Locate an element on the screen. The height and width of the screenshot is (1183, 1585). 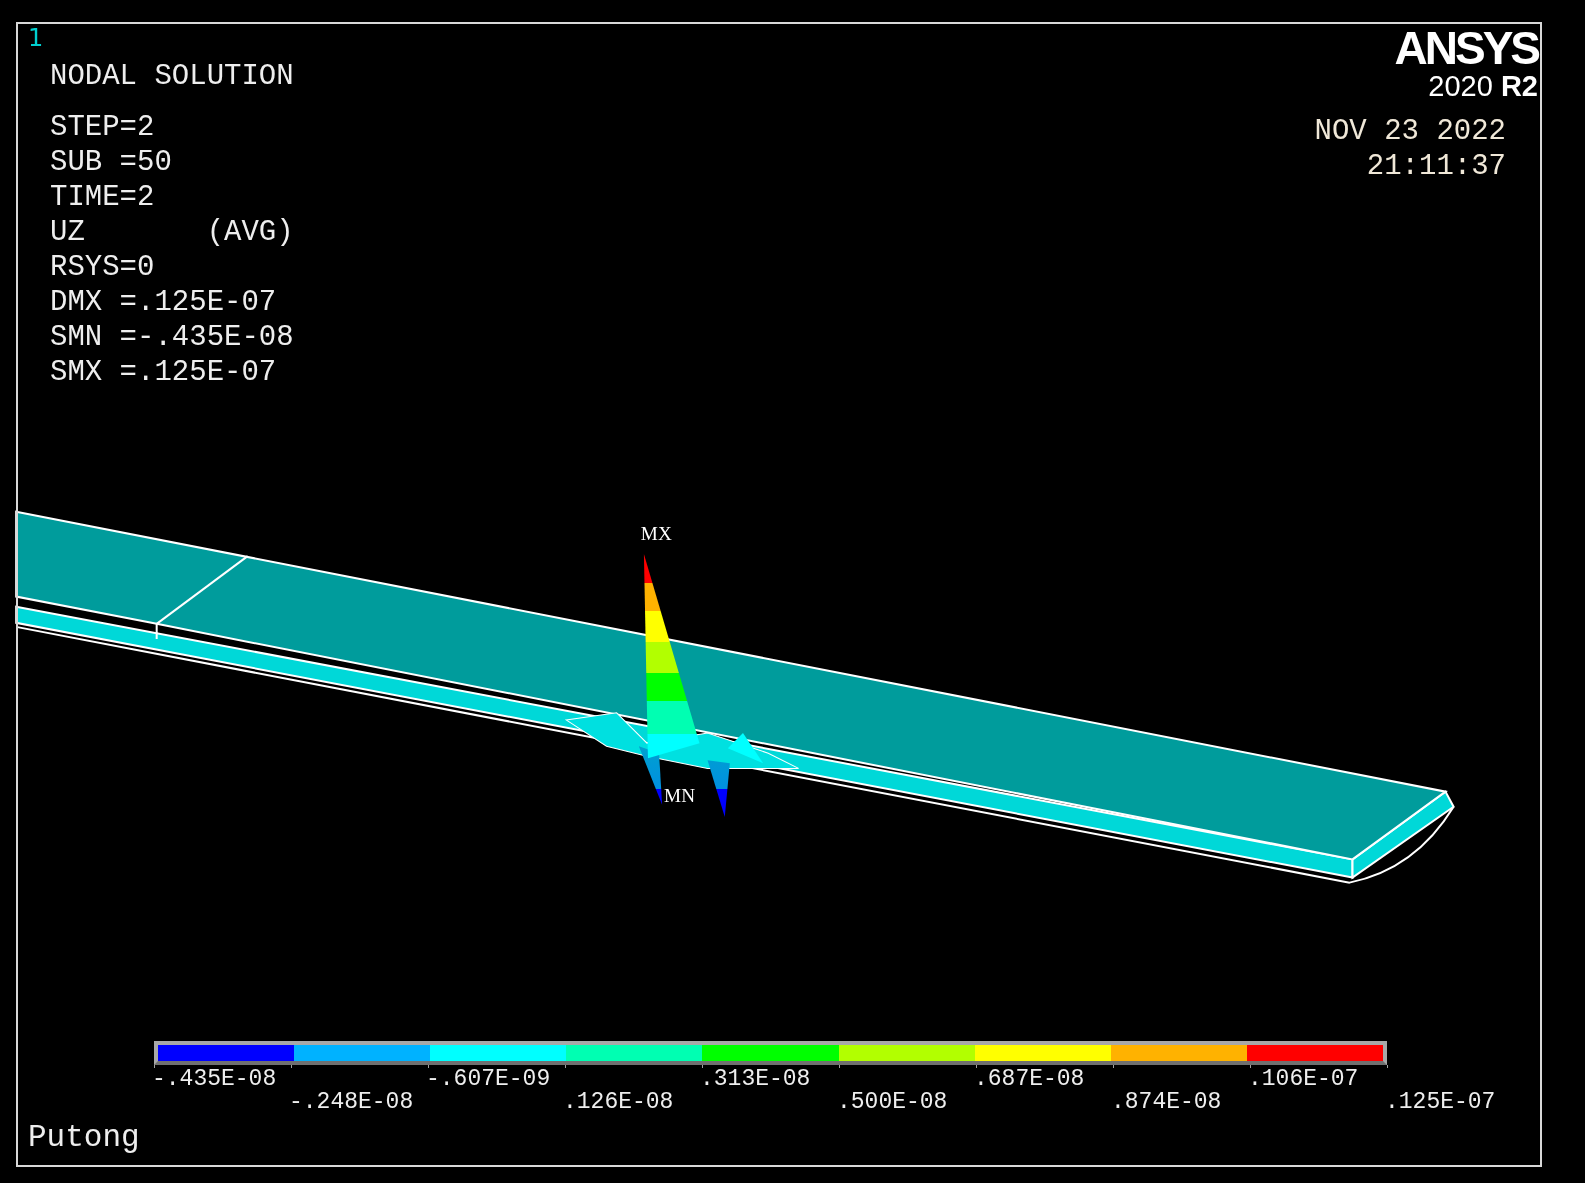
result-info-line: TIME=2 is located at coordinates (103, 197).